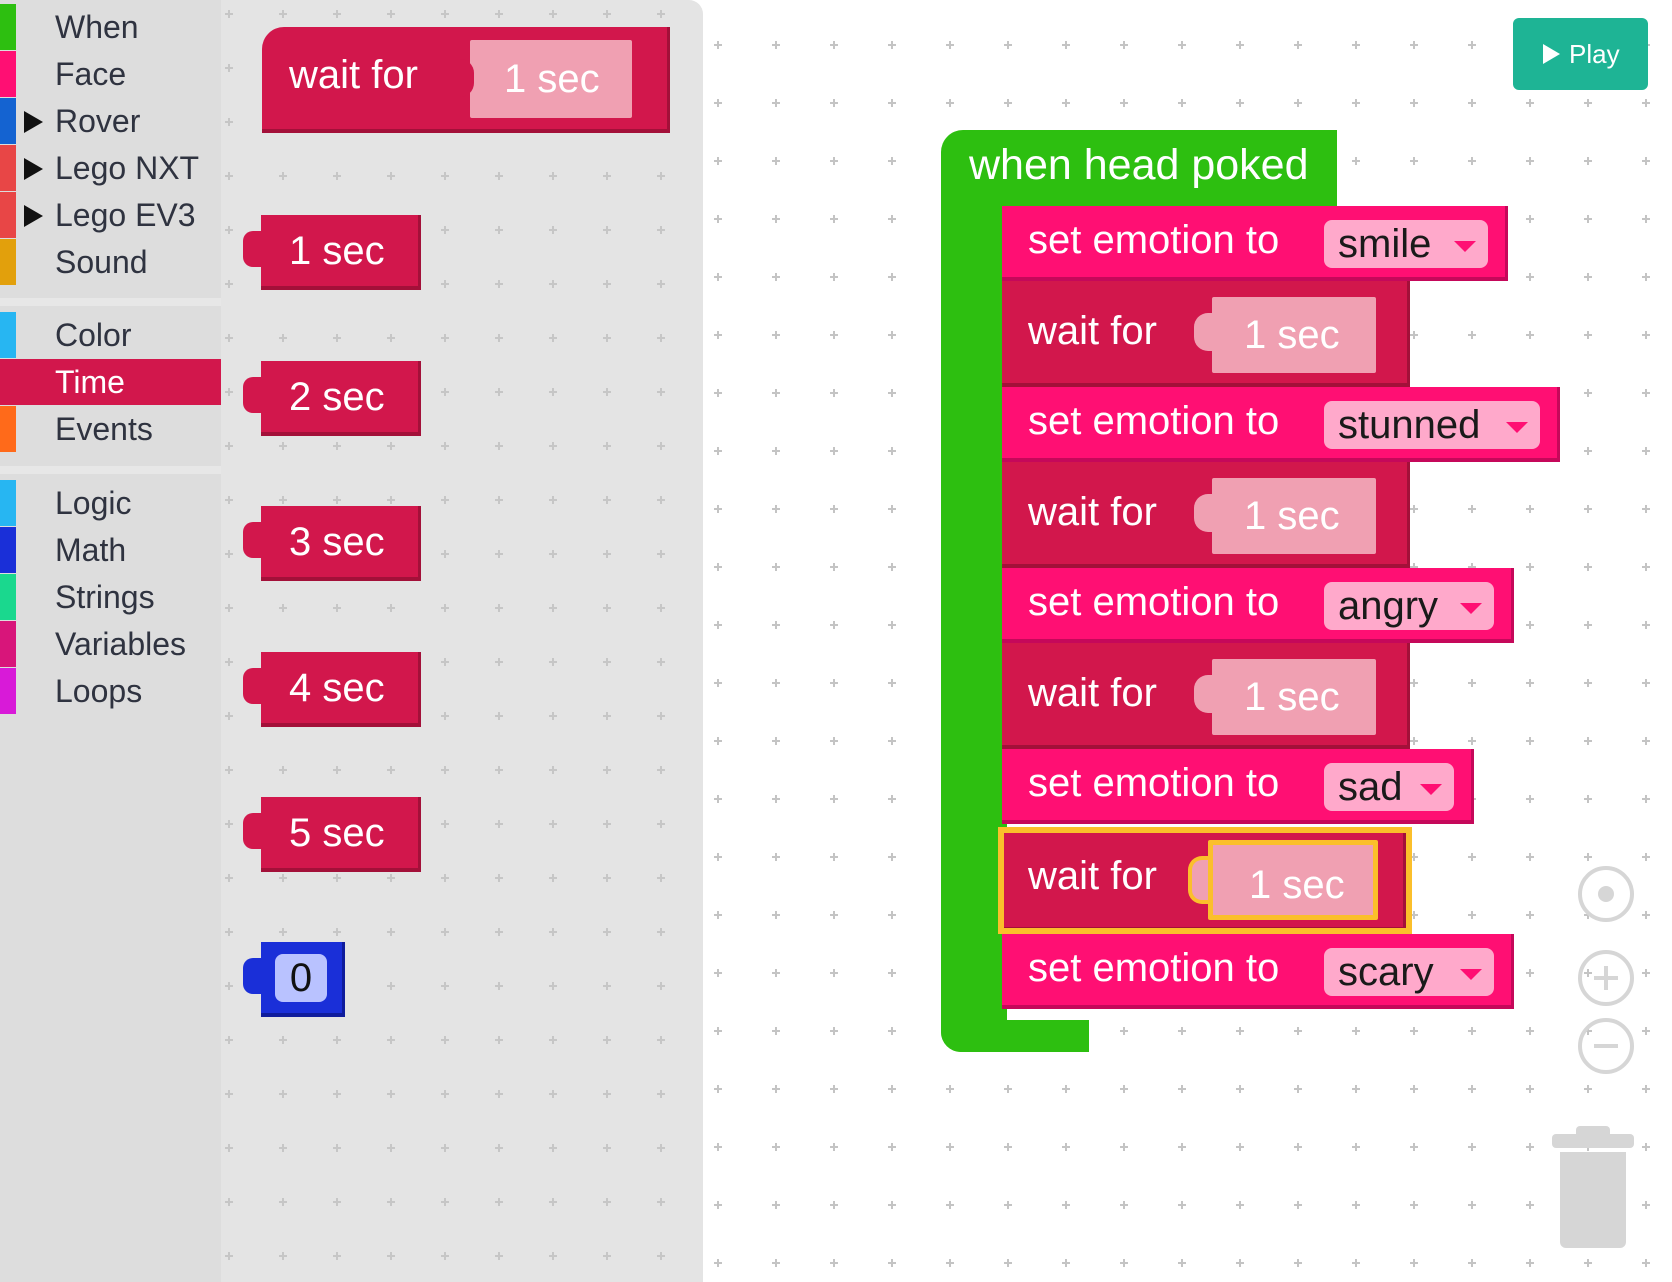  I want to click on event-block-when-head-poked: when head poked, so click(1139, 169).